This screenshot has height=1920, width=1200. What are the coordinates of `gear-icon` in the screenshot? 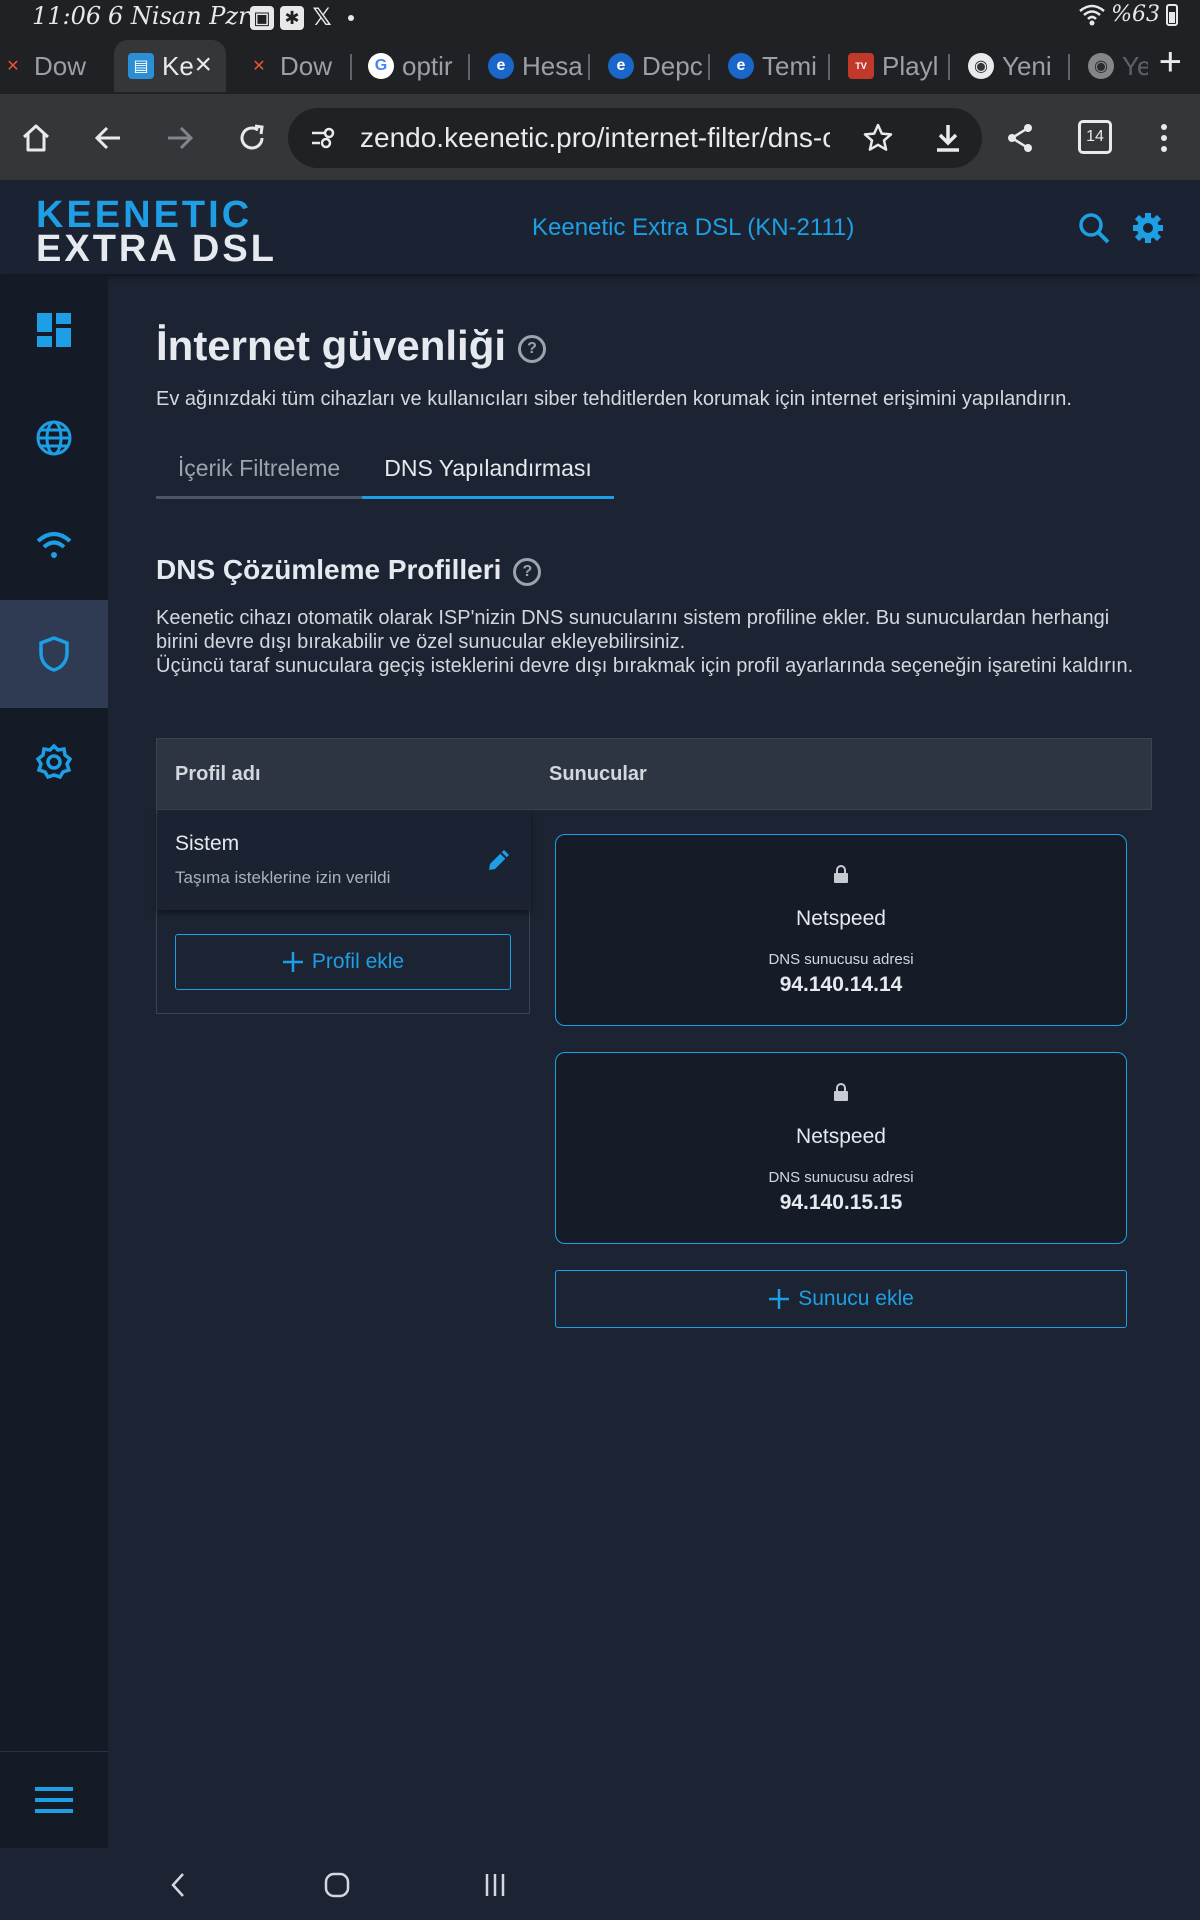 It's located at (1148, 228).